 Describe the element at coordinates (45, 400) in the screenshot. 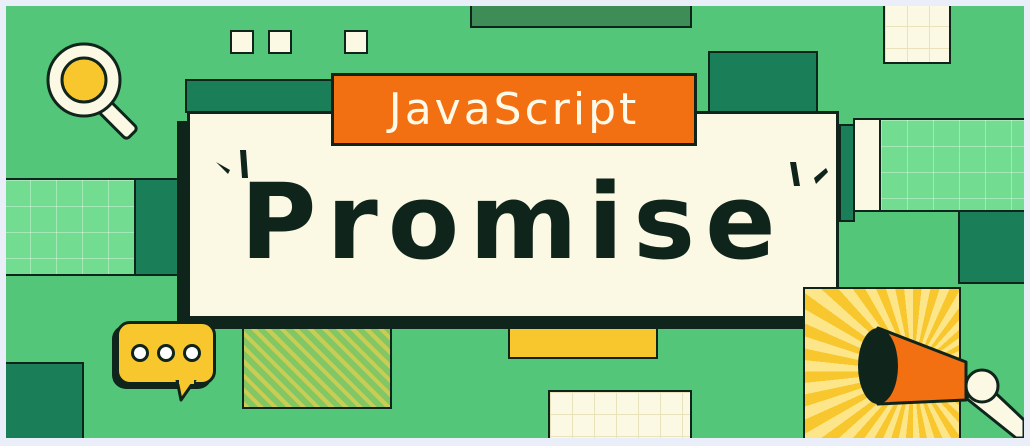

I see `bottom-left-dark-block` at that location.